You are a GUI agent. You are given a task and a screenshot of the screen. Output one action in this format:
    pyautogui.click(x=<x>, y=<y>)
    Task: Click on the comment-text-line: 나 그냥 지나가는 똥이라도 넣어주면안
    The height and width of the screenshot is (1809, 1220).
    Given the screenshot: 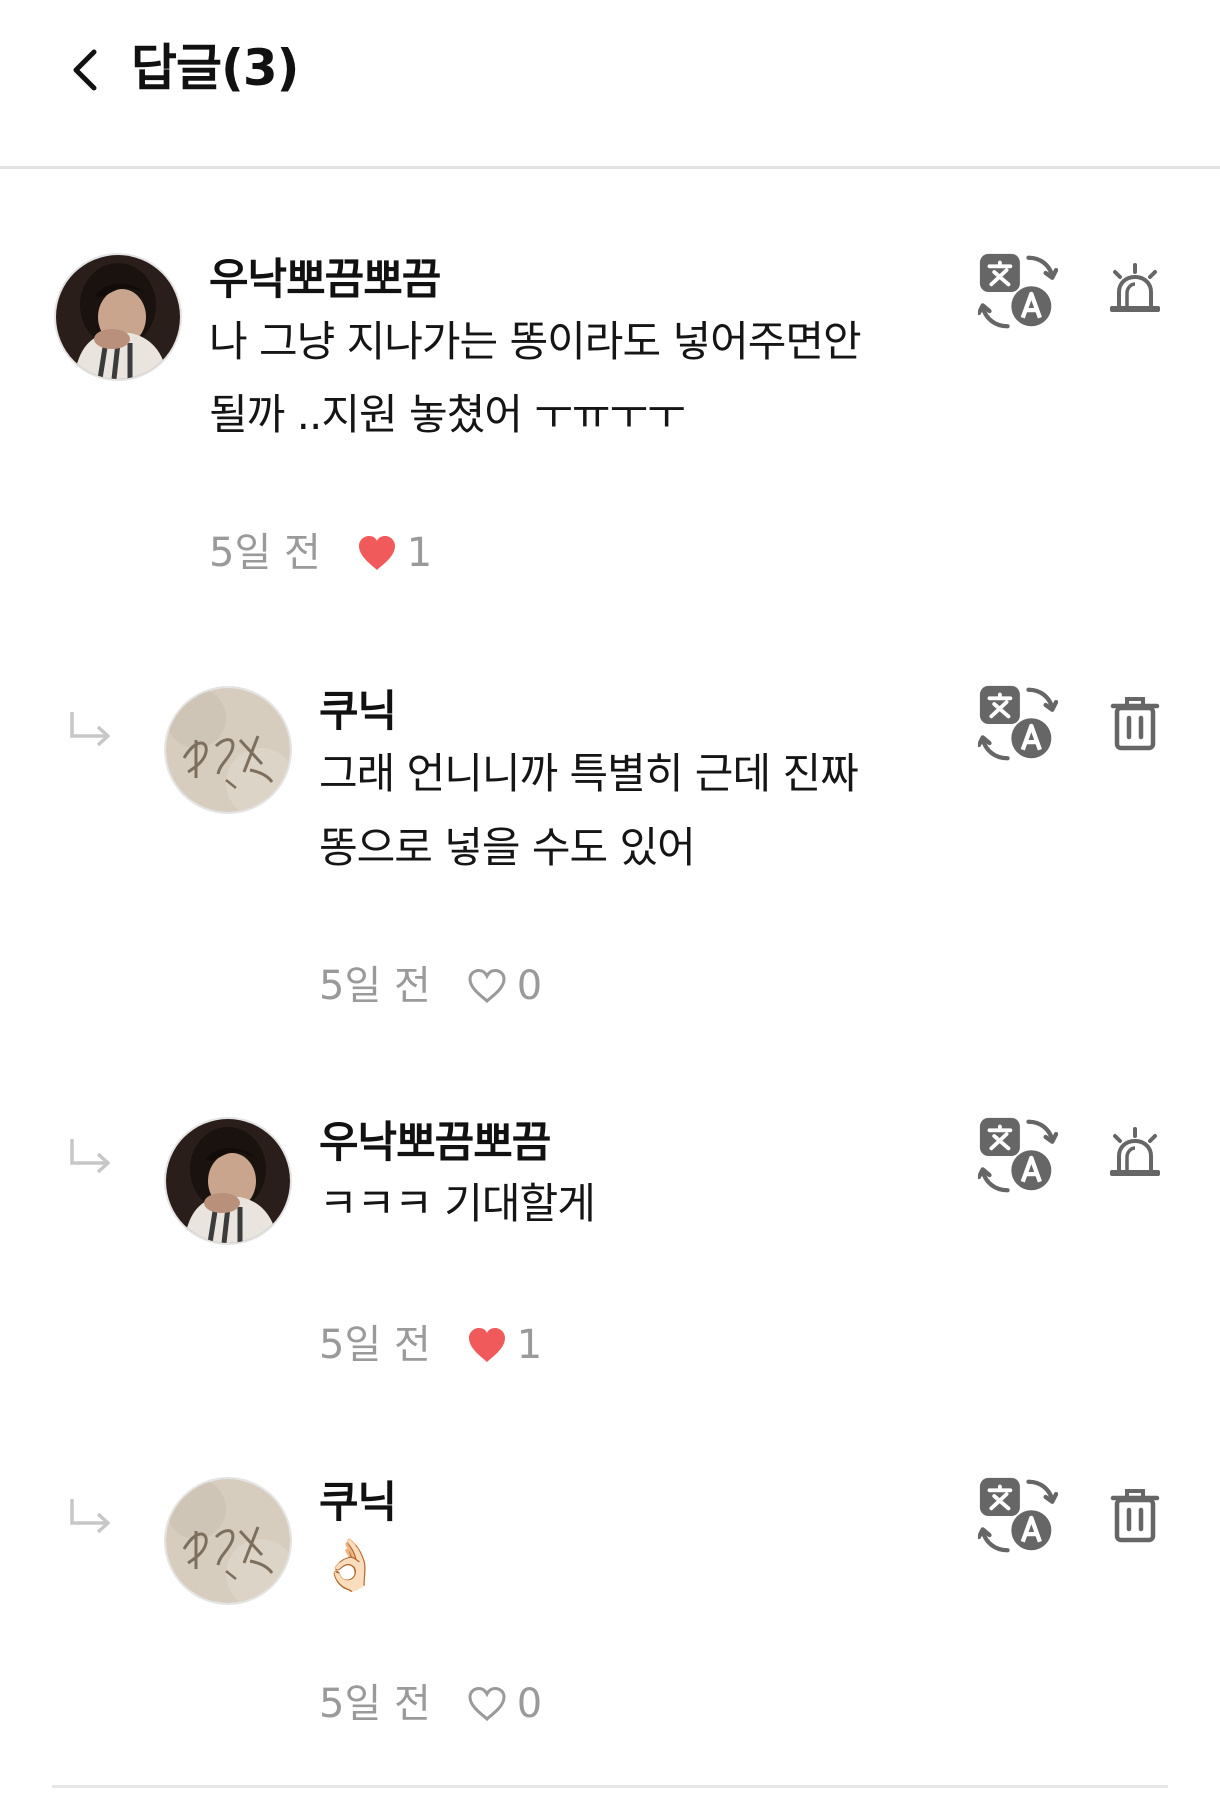 What is the action you would take?
    pyautogui.click(x=535, y=341)
    